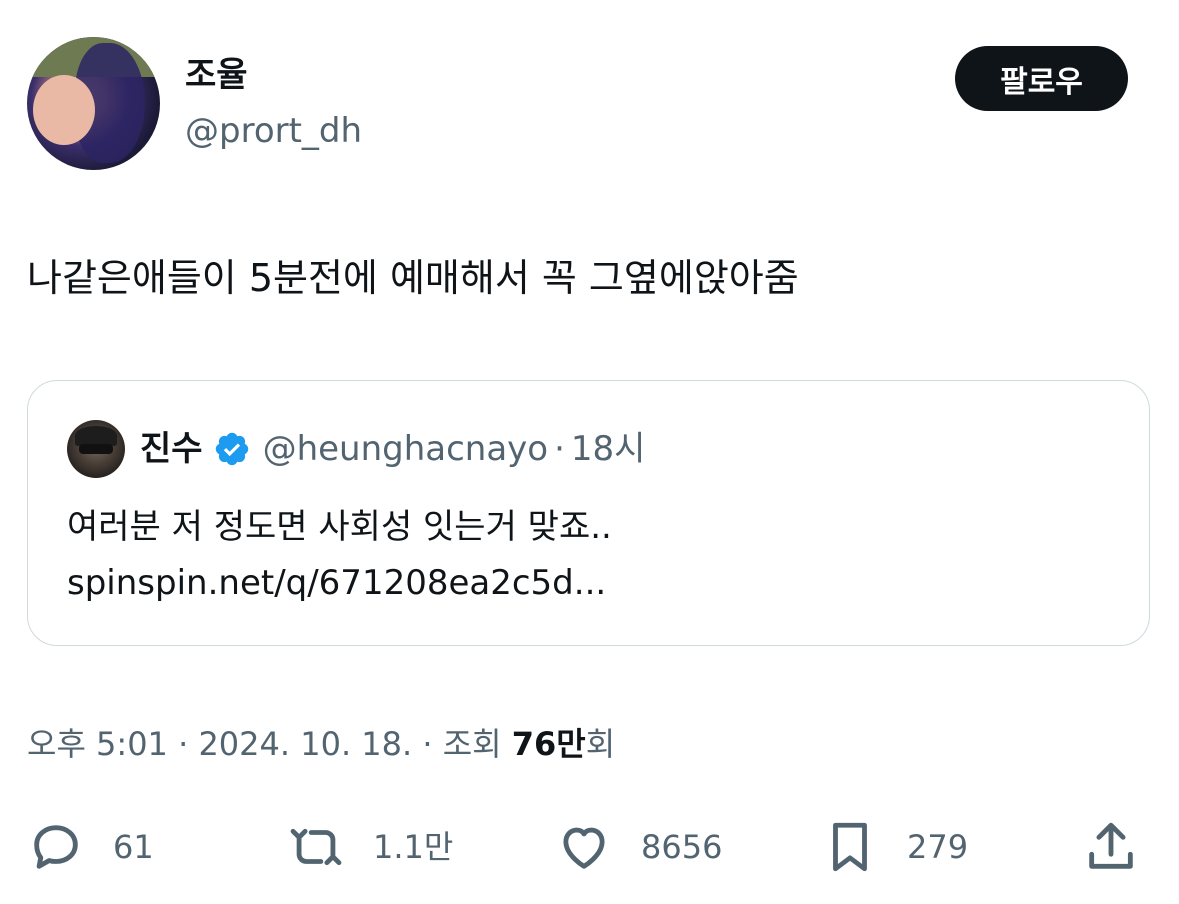  I want to click on avatar-cap, so click(96, 436).